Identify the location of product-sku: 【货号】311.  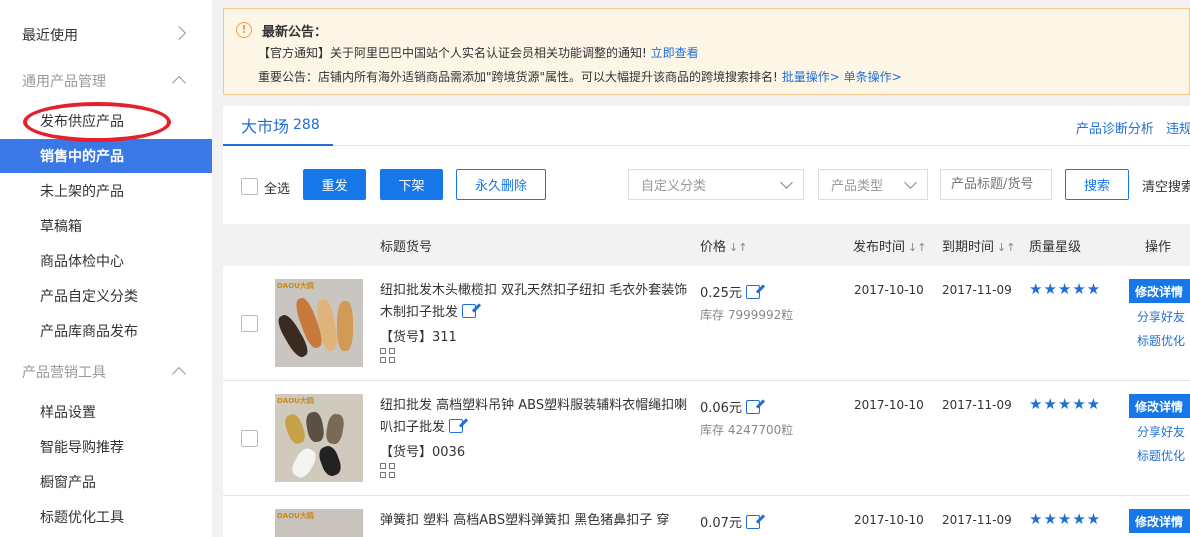
(418, 337).